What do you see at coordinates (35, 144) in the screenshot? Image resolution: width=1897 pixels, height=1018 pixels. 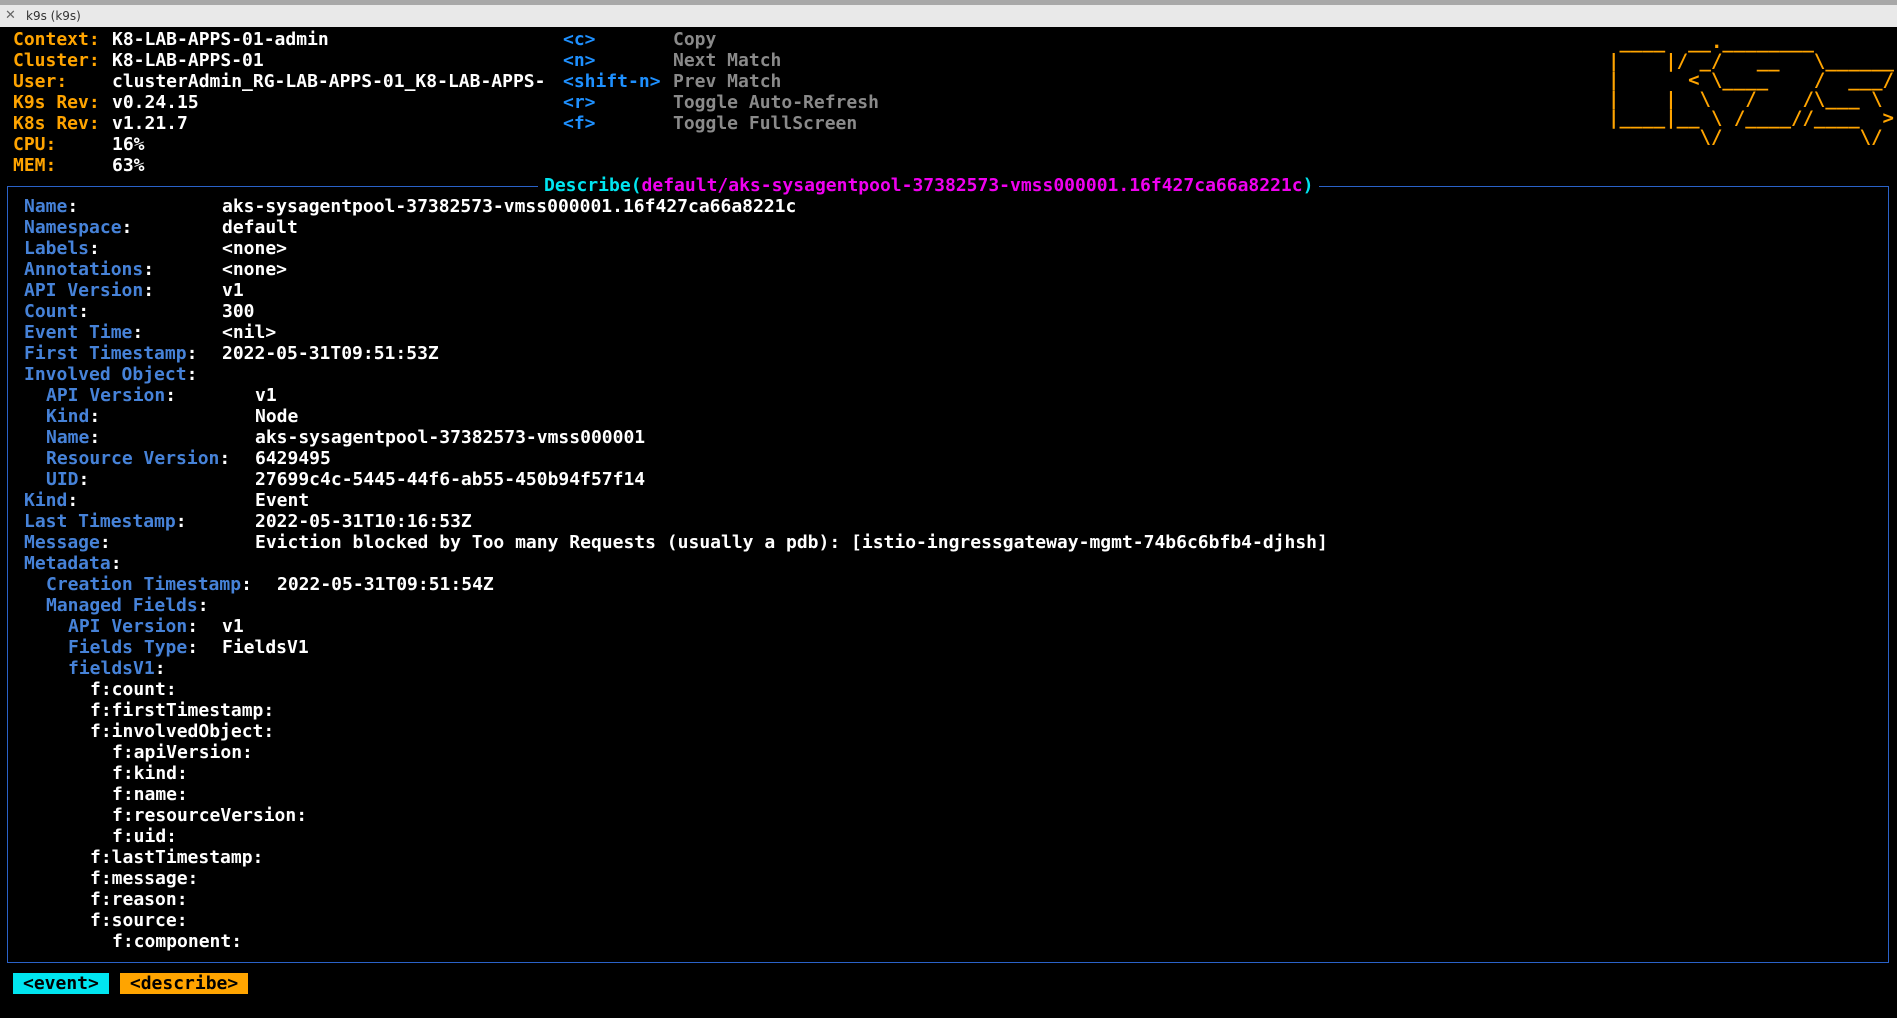 I see `cpu-label: CPU:` at bounding box center [35, 144].